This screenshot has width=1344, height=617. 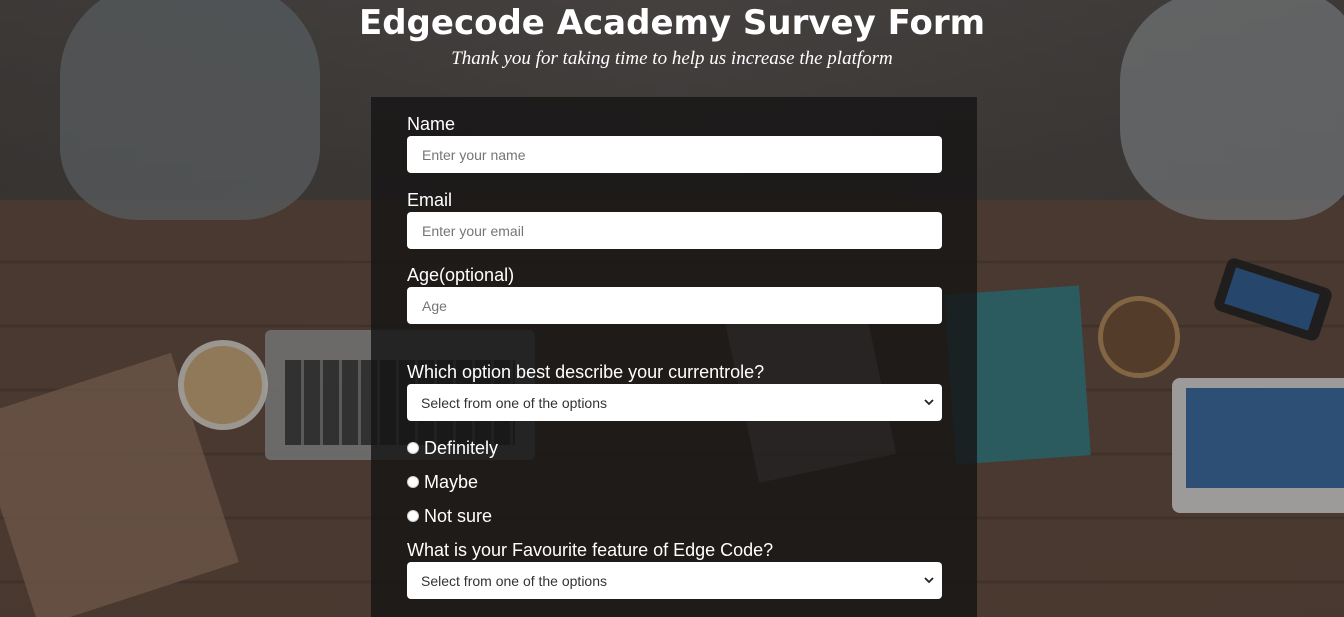 I want to click on email-input, so click(x=674, y=230).